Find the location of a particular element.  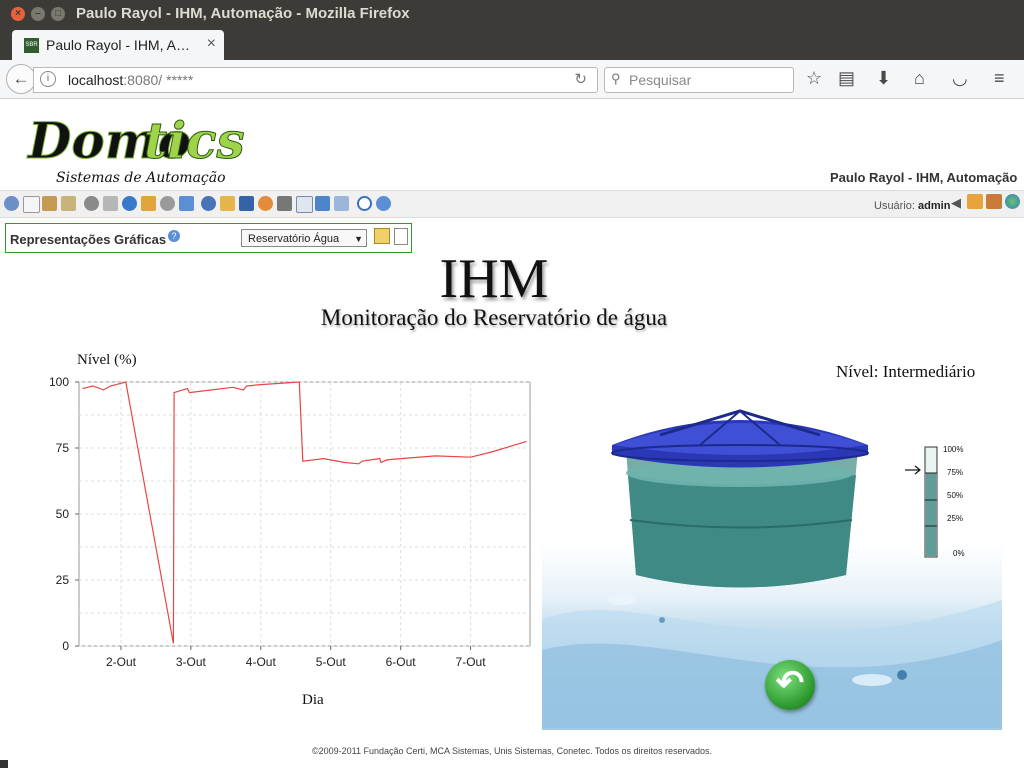

gauge-label-0: 0% is located at coordinates (959, 553).